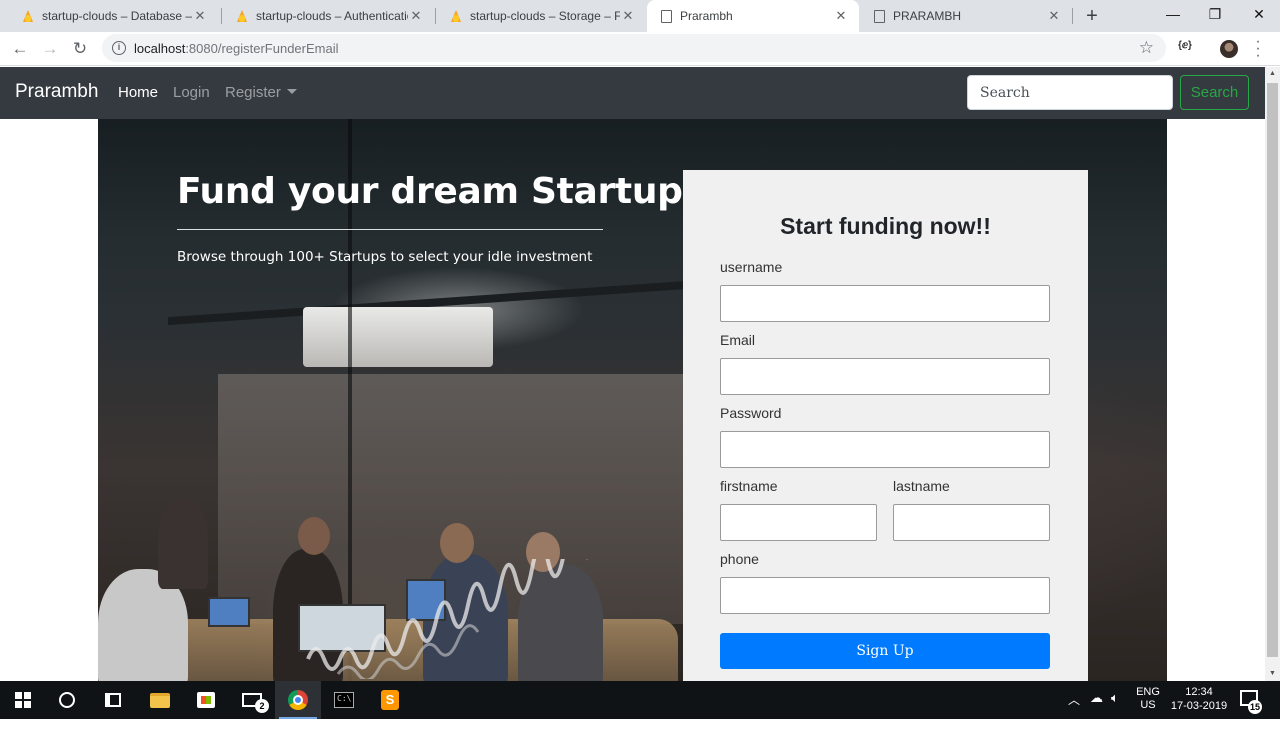 This screenshot has width=1280, height=729. Describe the element at coordinates (634, 48) in the screenshot. I see `address-bar: i localhost:8080/registerFunderEmail ☆` at that location.